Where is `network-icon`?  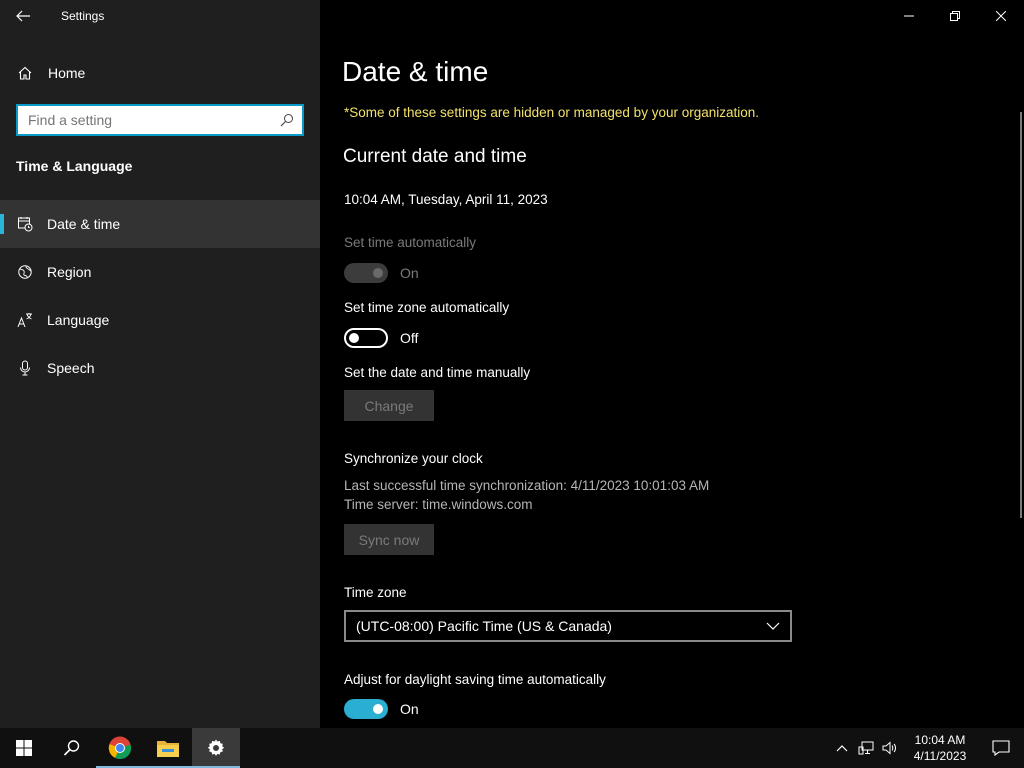 network-icon is located at coordinates (866, 748).